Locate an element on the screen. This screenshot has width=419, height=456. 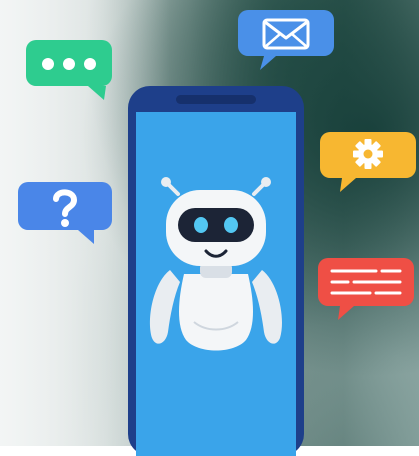
text-lines-icon is located at coordinates (366, 289).